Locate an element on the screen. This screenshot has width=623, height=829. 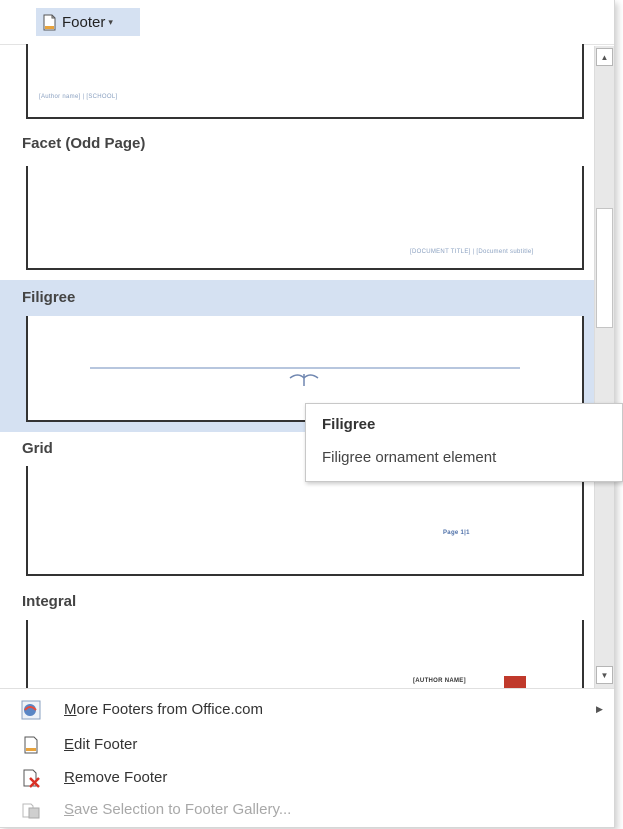
scroll-up-button: ▲ is located at coordinates (604, 57).